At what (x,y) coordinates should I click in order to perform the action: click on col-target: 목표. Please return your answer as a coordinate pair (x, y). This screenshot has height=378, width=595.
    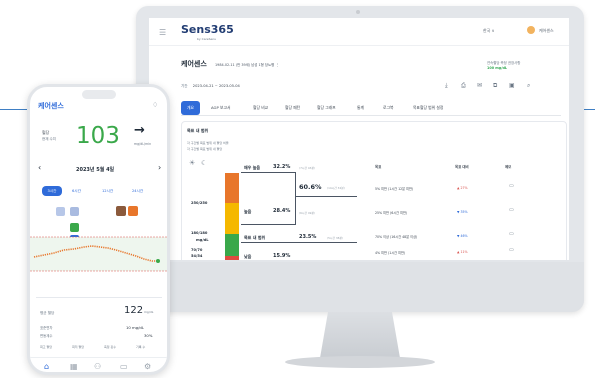
    Looking at the image, I should click on (378, 167).